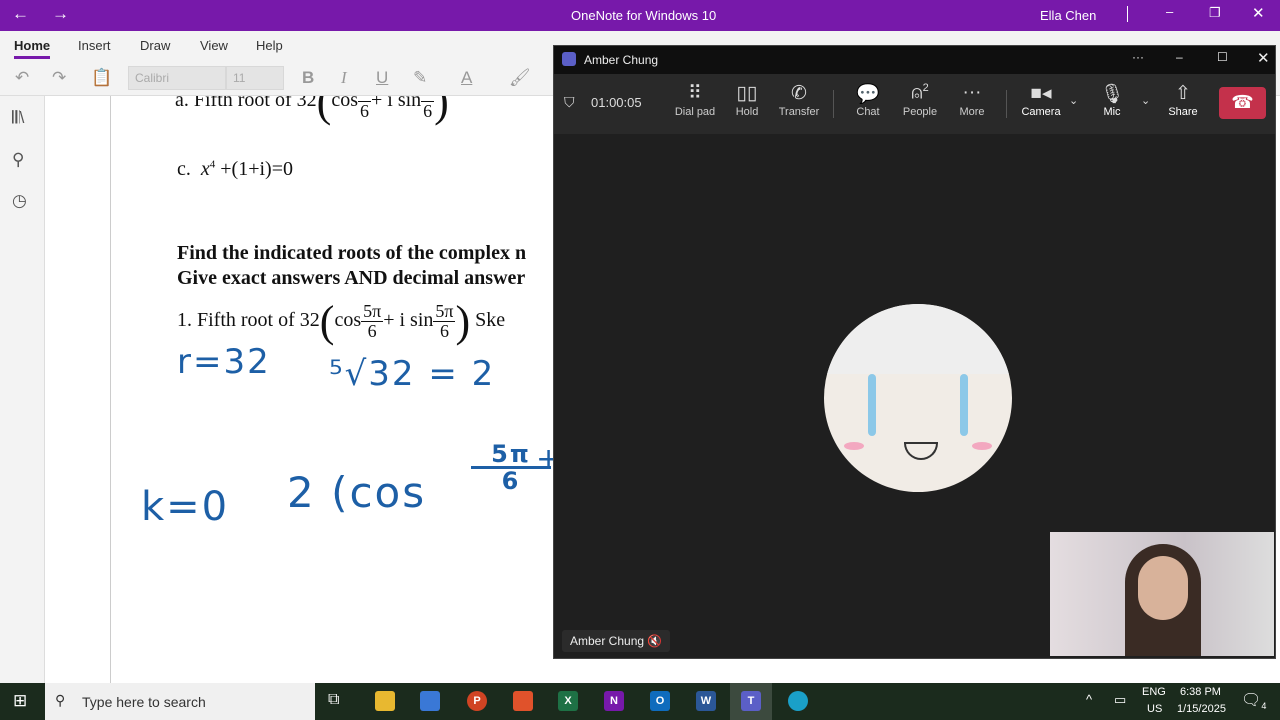 The height and width of the screenshot is (720, 1280). I want to click on chat-button: 💬 Chat, so click(868, 100).